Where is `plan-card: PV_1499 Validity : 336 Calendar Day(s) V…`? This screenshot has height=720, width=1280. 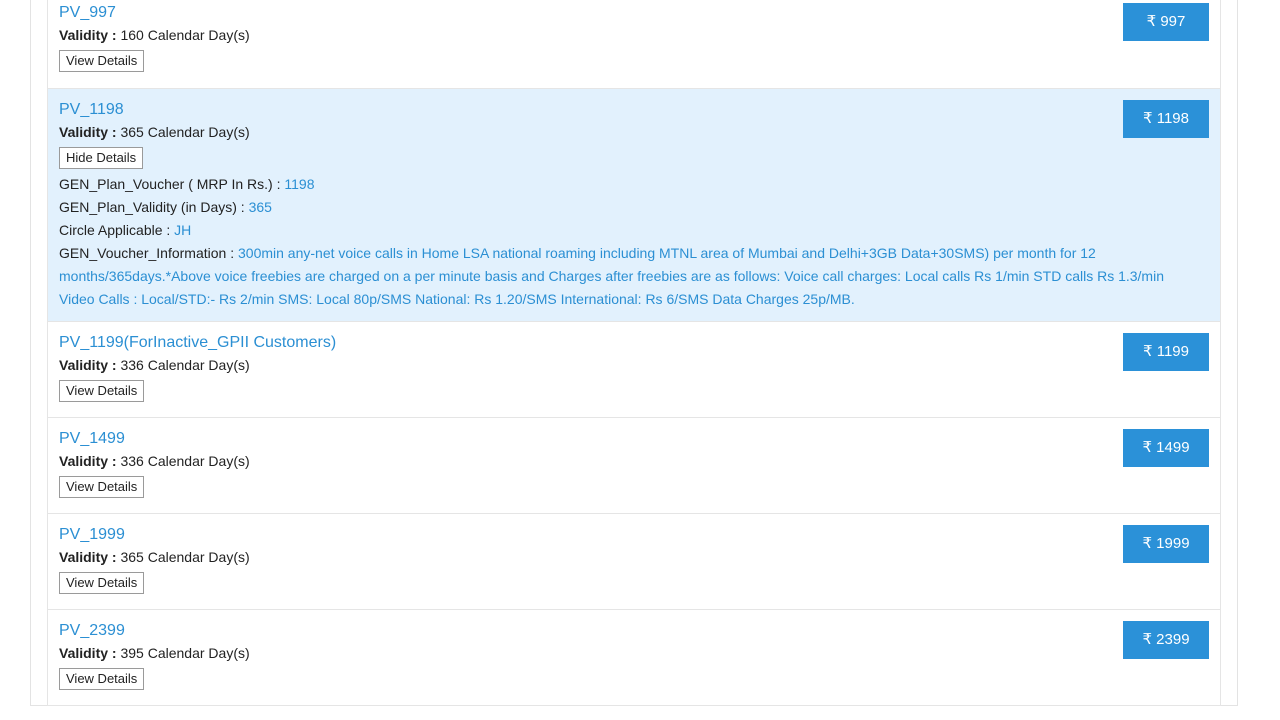 plan-card: PV_1499 Validity : 336 Calendar Day(s) V… is located at coordinates (634, 466).